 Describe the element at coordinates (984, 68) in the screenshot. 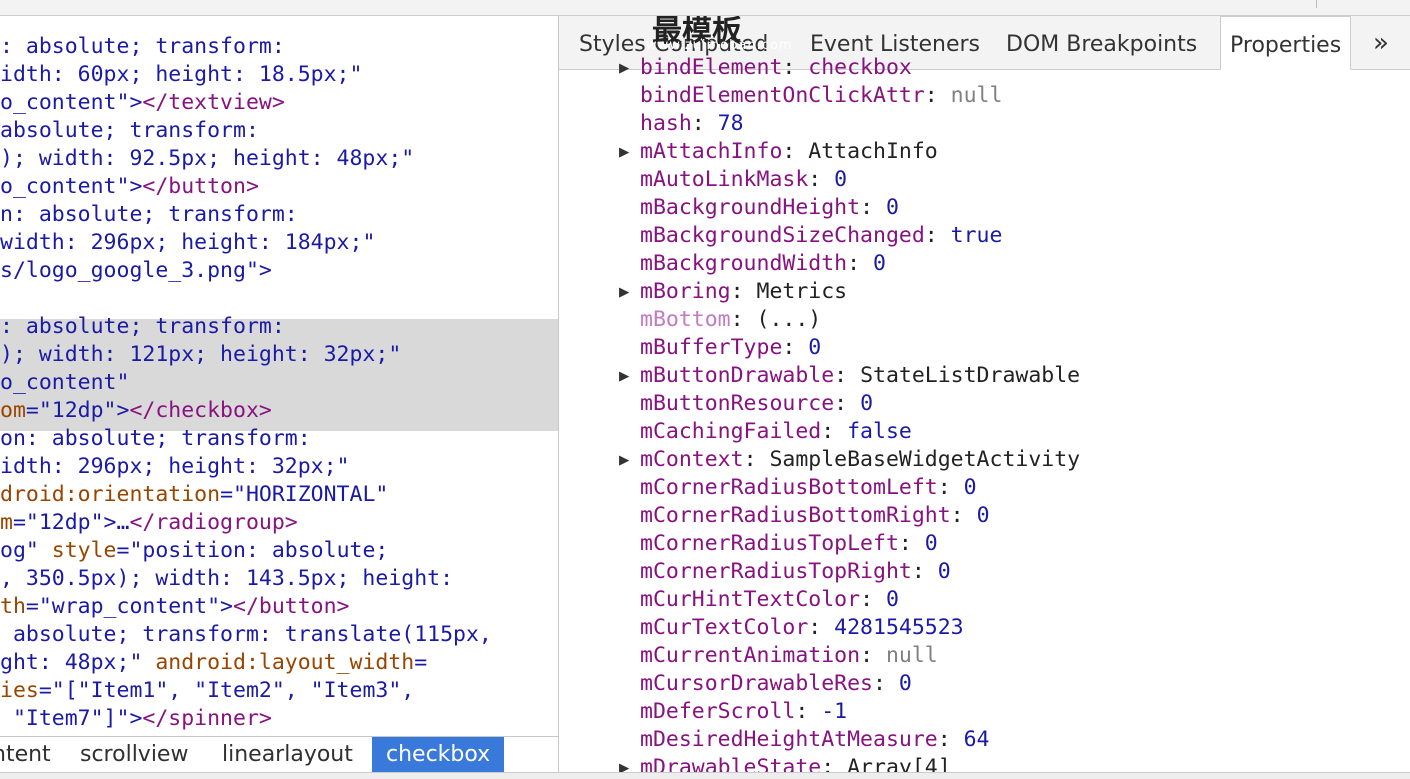

I see `property-row: ▶ bindElement: checkbox` at that location.